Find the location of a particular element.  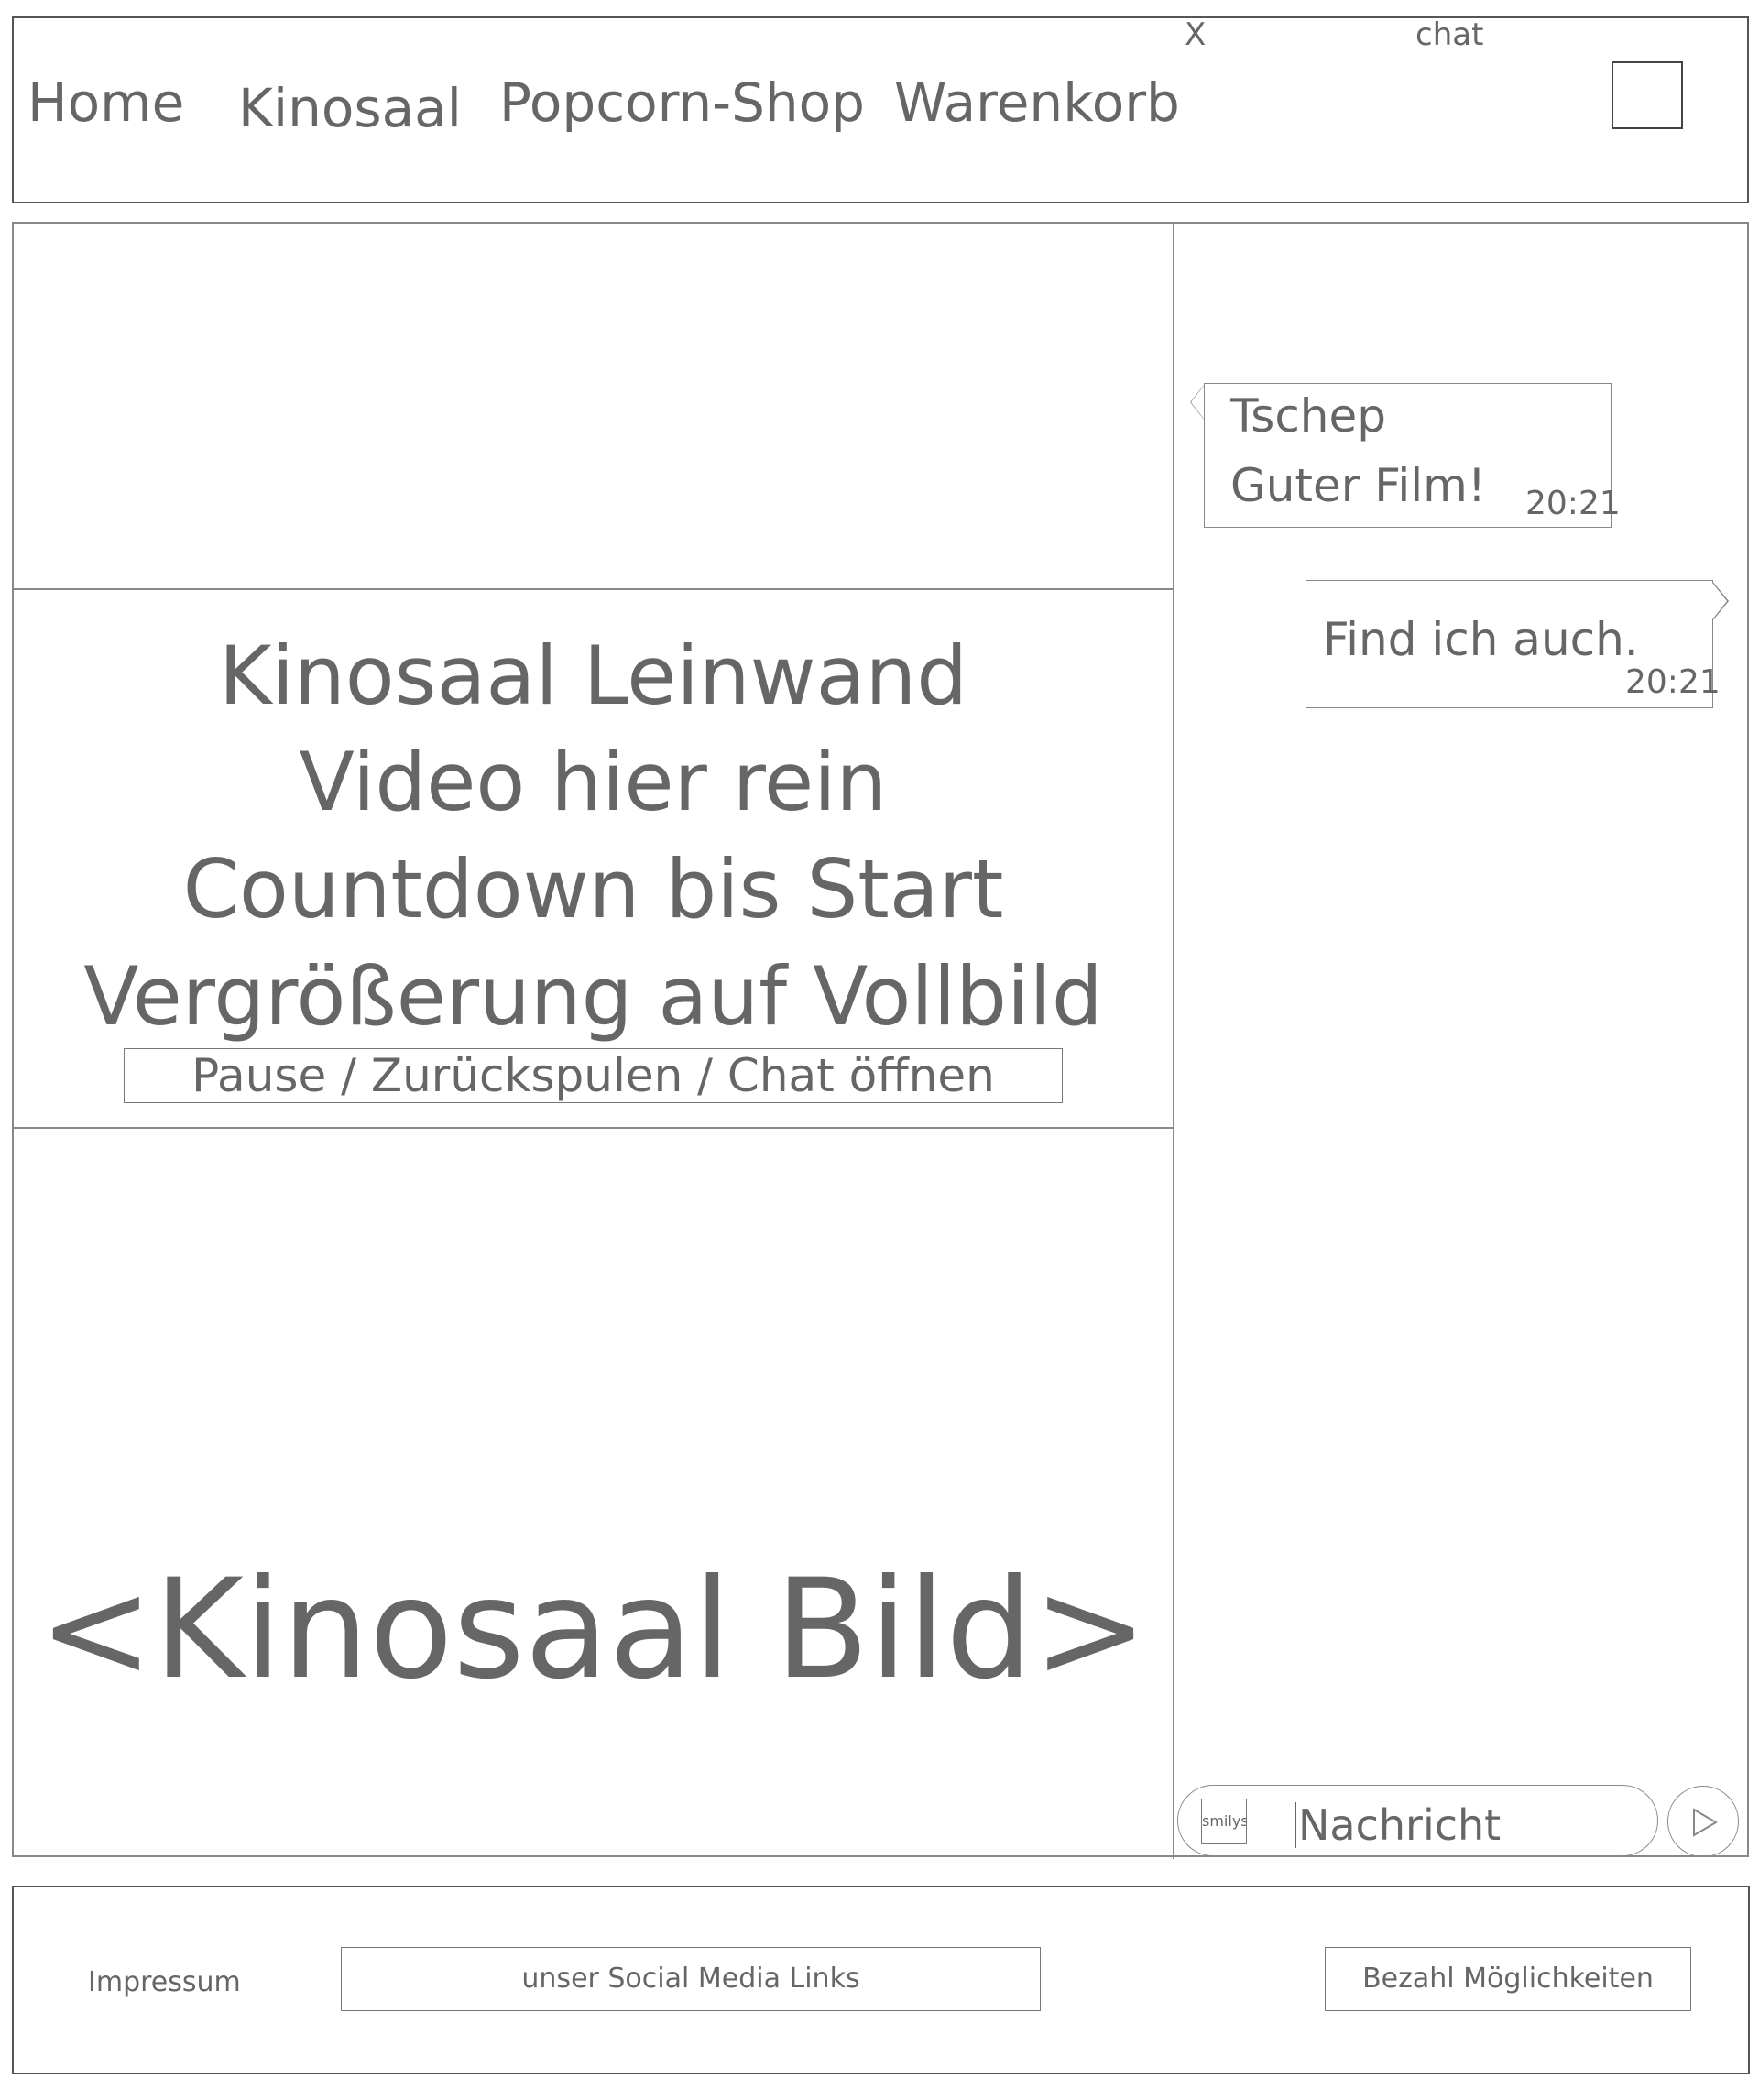

send-icon is located at coordinates (1705, 1822).